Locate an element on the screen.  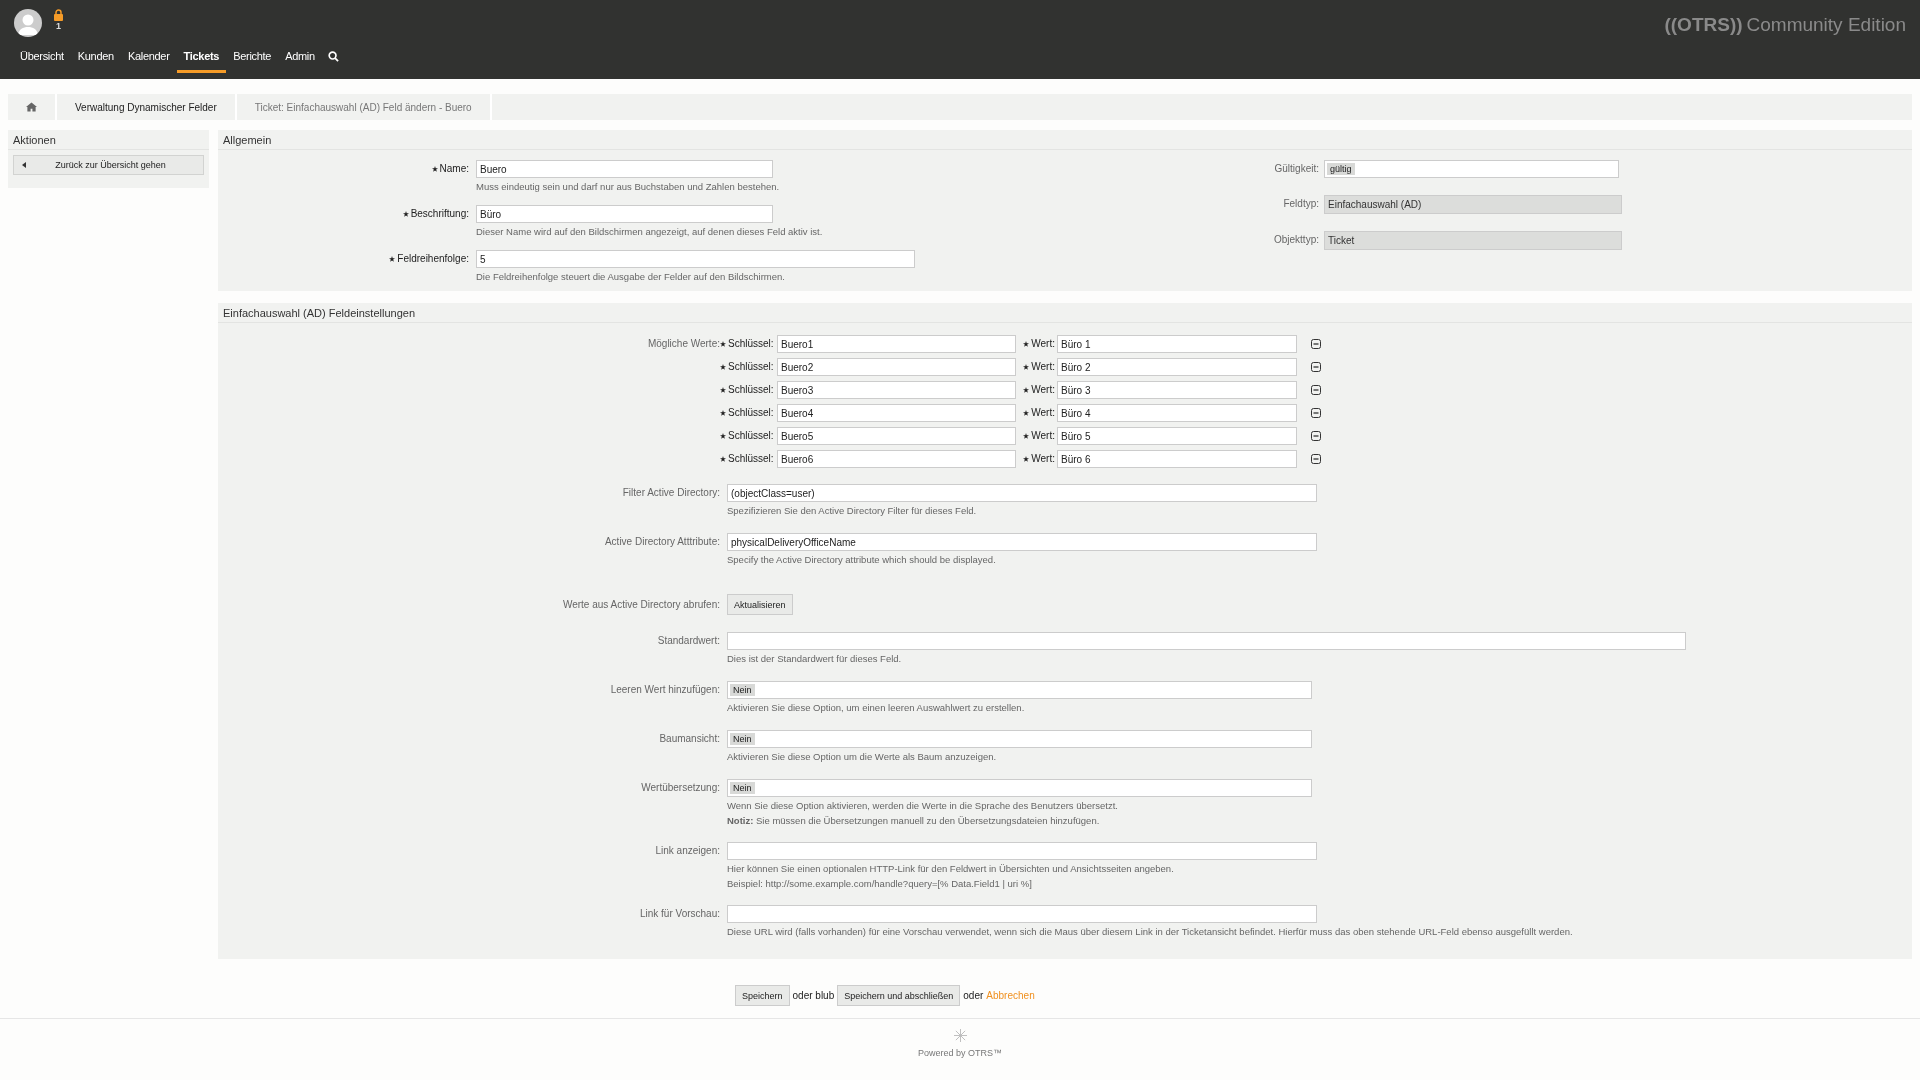
hint-text: Aktivieren Sie diese Option, um einen leeren Auswahlwert zu erstellen. is located at coordinates (876, 708).